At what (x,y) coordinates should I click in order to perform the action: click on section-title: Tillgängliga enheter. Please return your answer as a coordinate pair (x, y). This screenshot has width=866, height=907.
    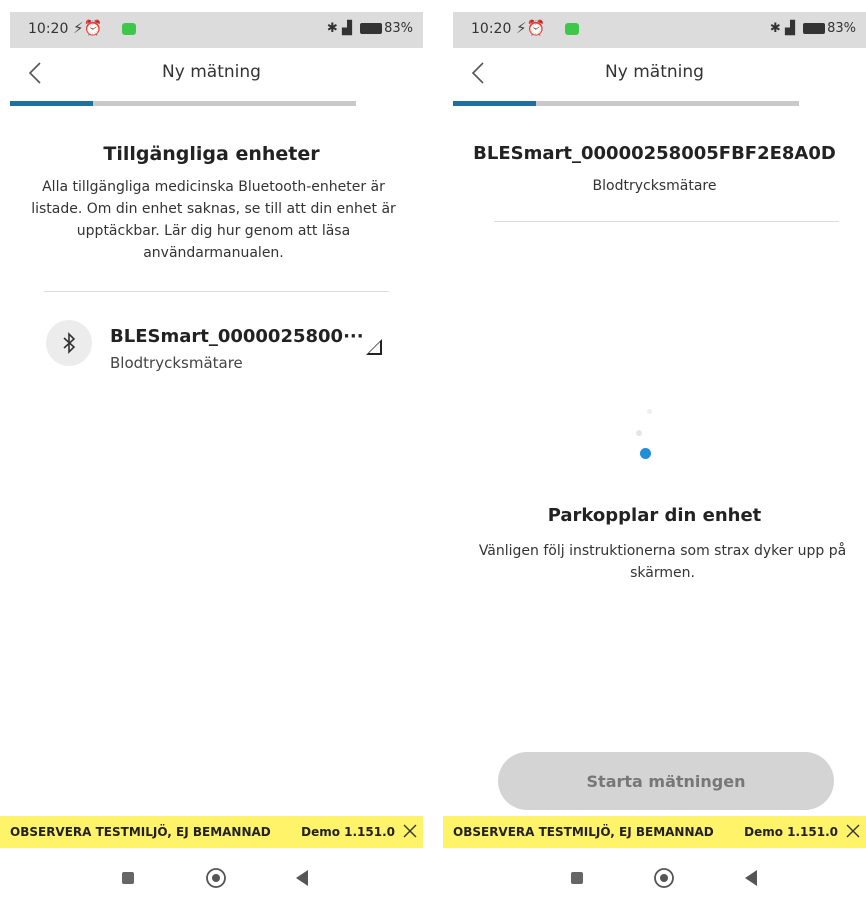
    Looking at the image, I should click on (211, 154).